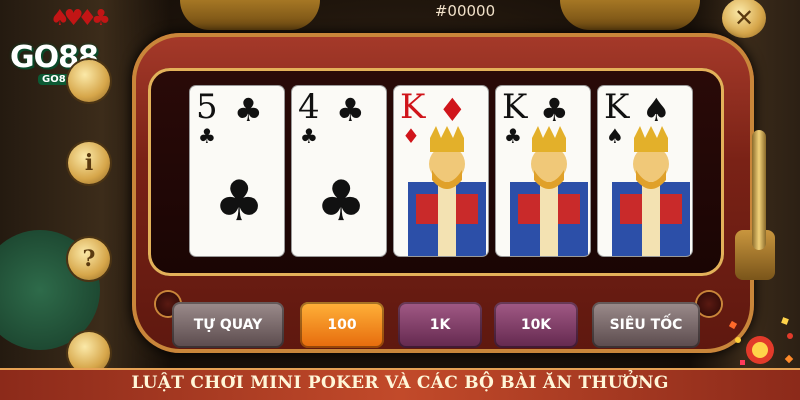  What do you see at coordinates (89, 81) in the screenshot?
I see `menu-button` at bounding box center [89, 81].